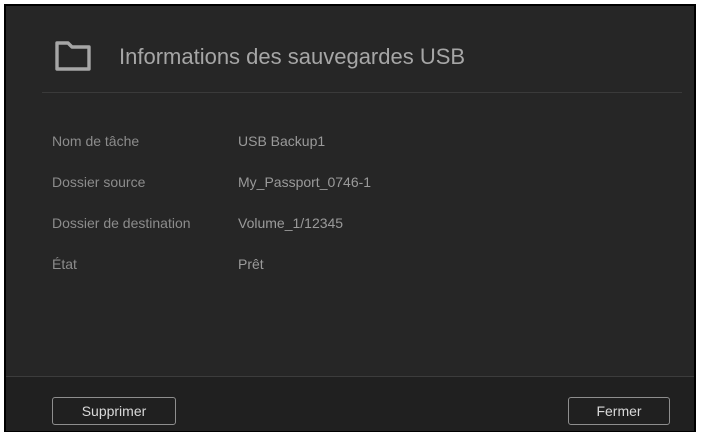 The width and height of the screenshot is (702, 436). What do you see at coordinates (64, 264) in the screenshot?
I see `detail-label: État` at bounding box center [64, 264].